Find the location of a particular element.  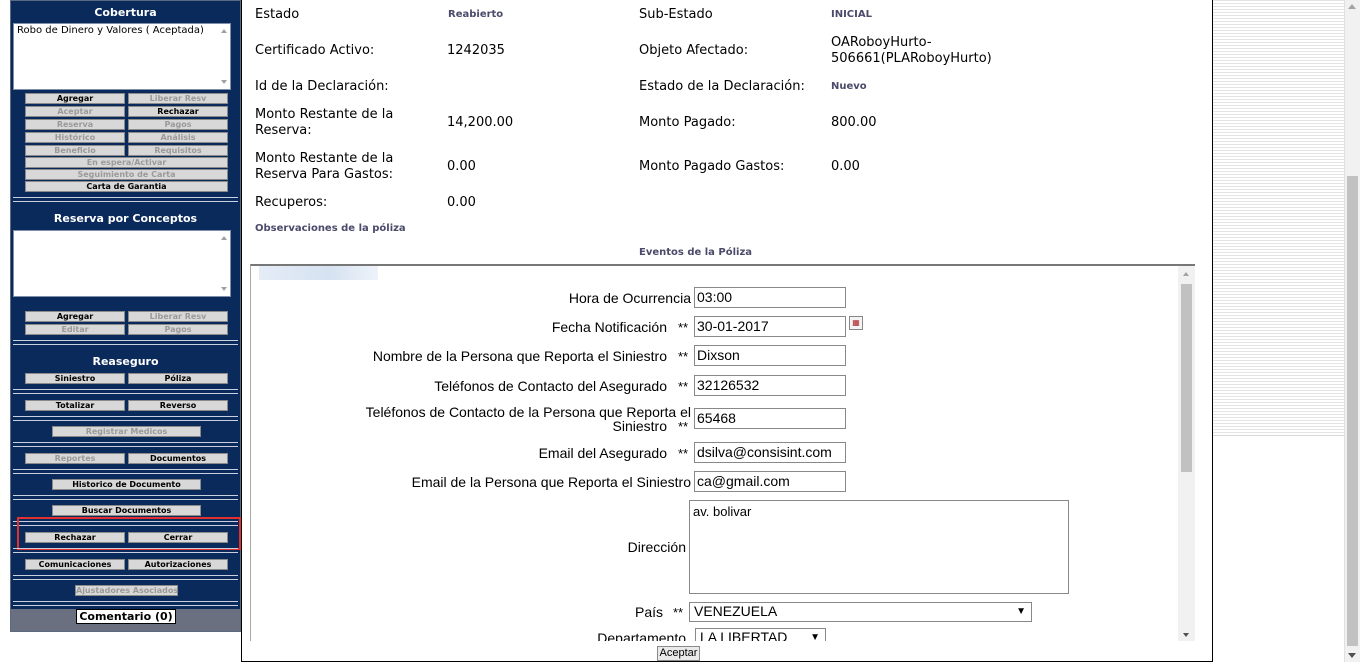

historico-button: Histórico is located at coordinates (75, 137).